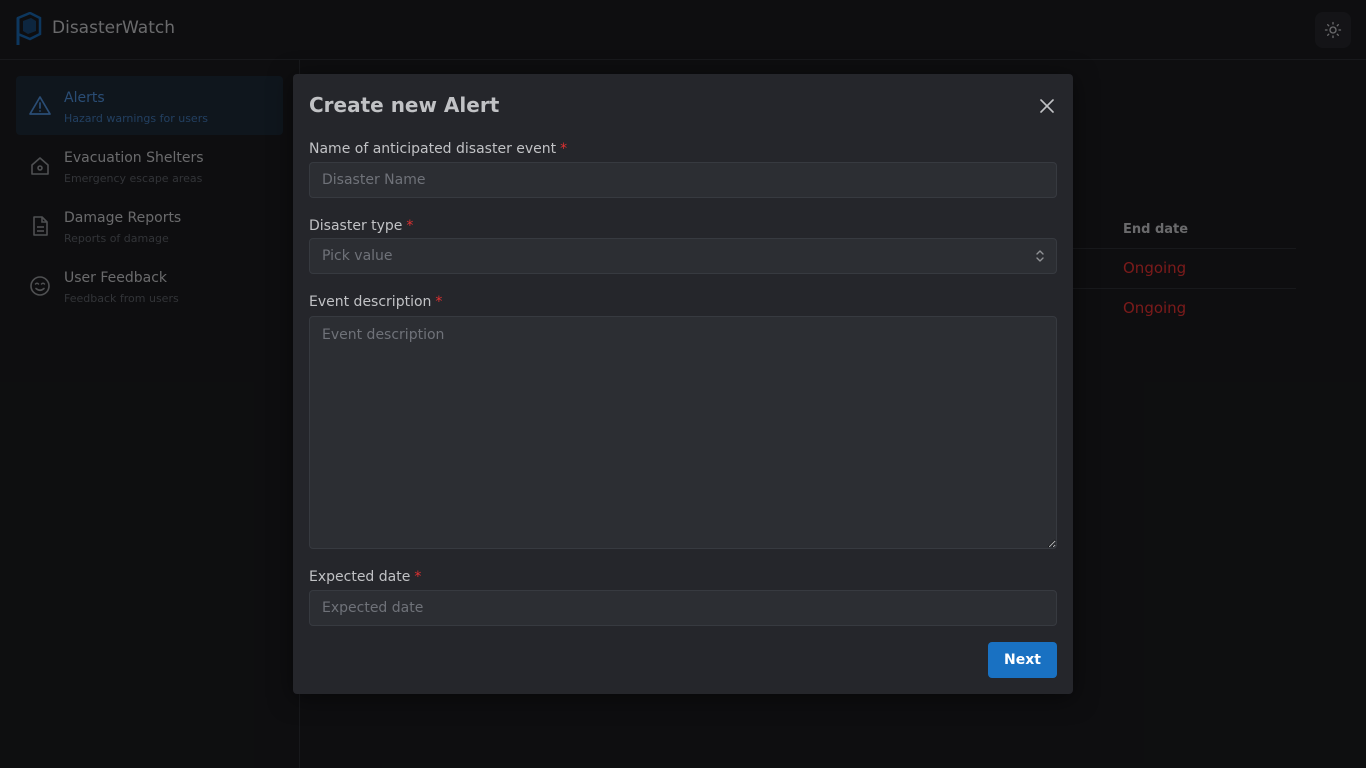  I want to click on chevron-up-down-icon, so click(1040, 256).